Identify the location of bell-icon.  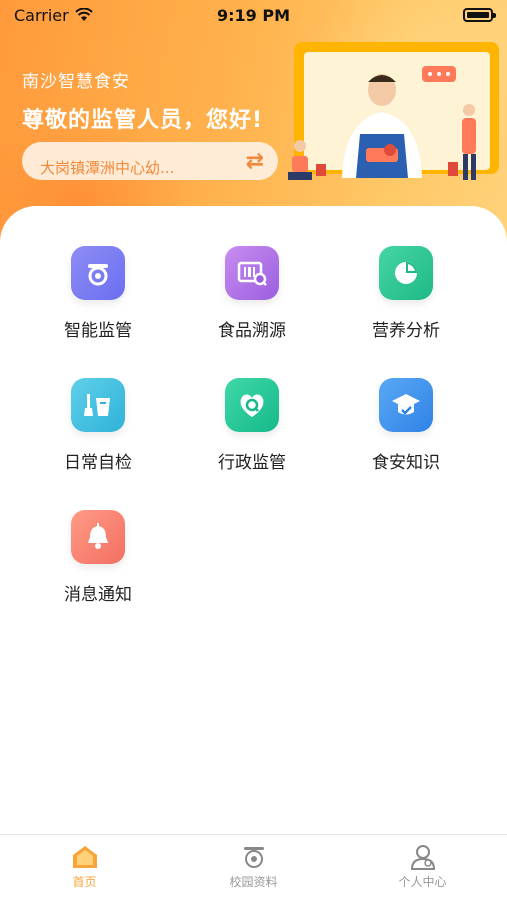
(98, 537).